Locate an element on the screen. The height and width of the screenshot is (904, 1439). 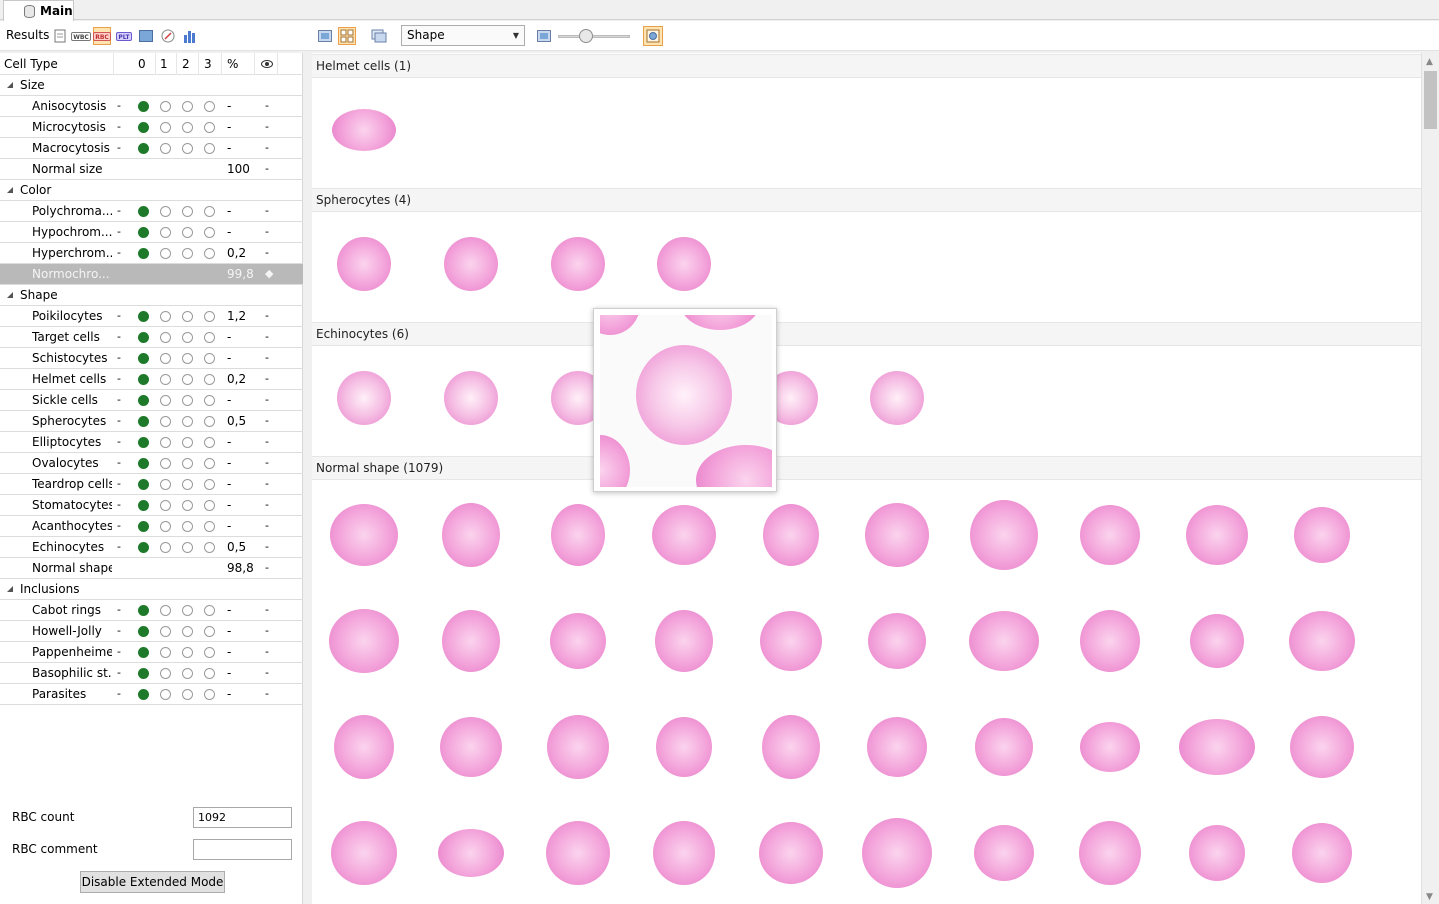
table-row: Anisocytosis - - - is located at coordinates (151, 106).